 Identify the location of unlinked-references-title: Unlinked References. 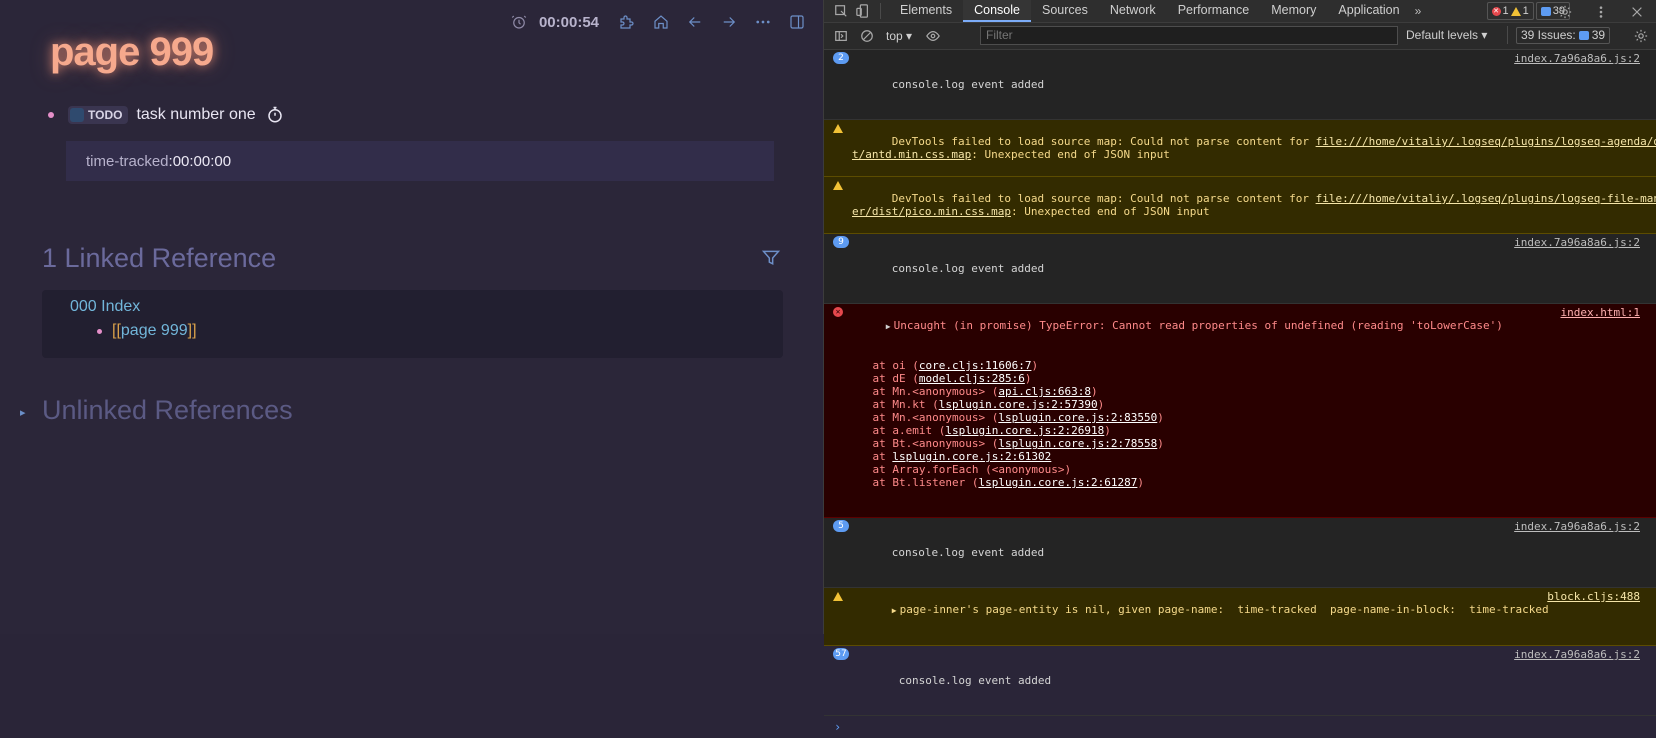
(167, 410).